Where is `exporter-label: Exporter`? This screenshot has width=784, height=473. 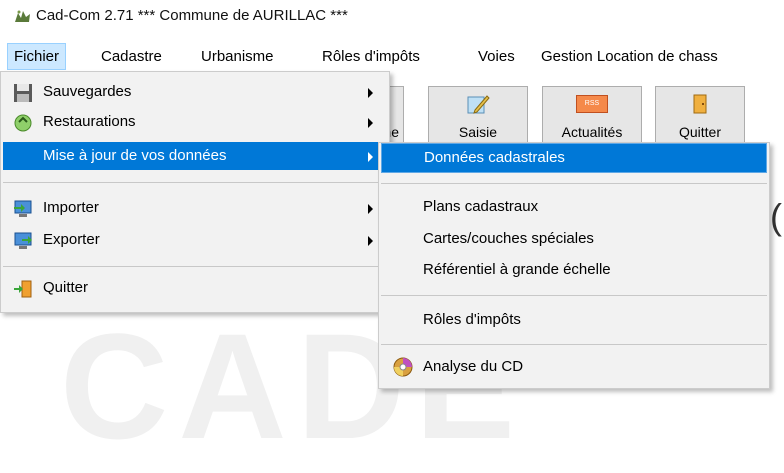
exporter-label: Exporter is located at coordinates (71, 239).